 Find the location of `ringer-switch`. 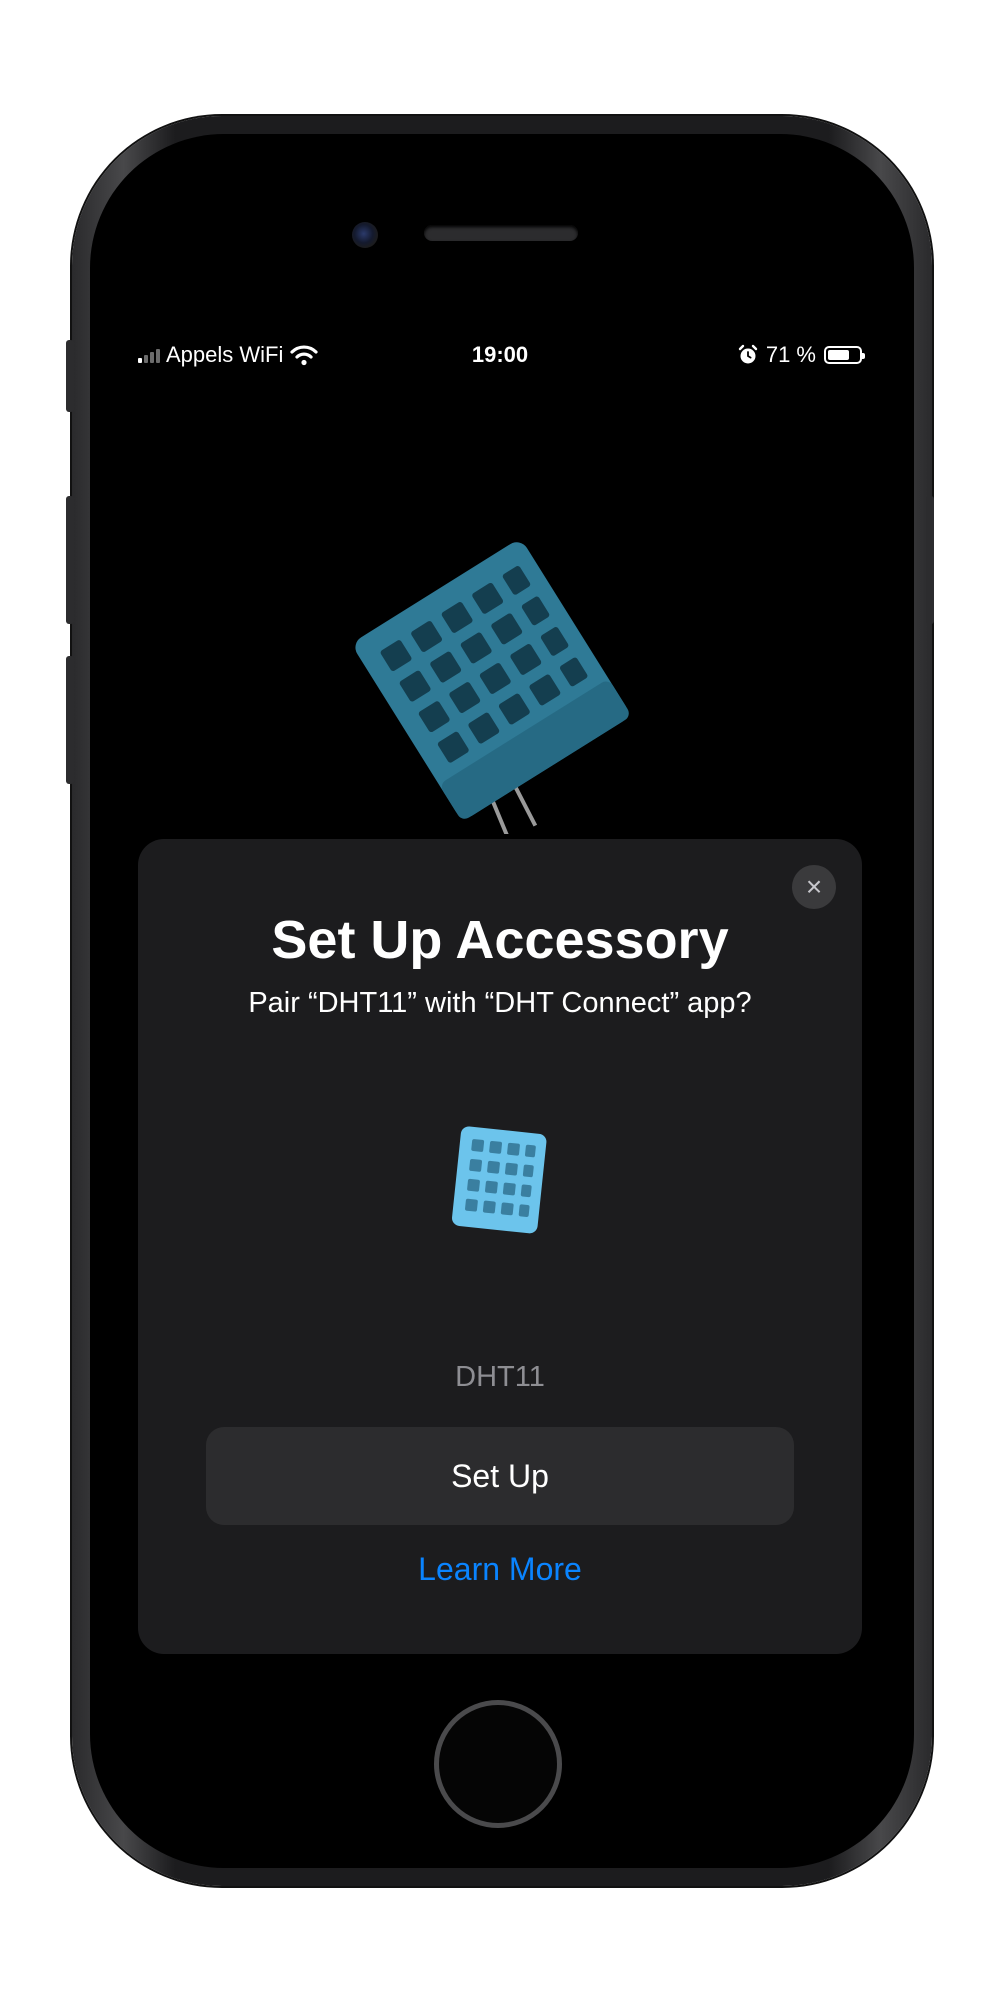

ringer-switch is located at coordinates (70, 376).